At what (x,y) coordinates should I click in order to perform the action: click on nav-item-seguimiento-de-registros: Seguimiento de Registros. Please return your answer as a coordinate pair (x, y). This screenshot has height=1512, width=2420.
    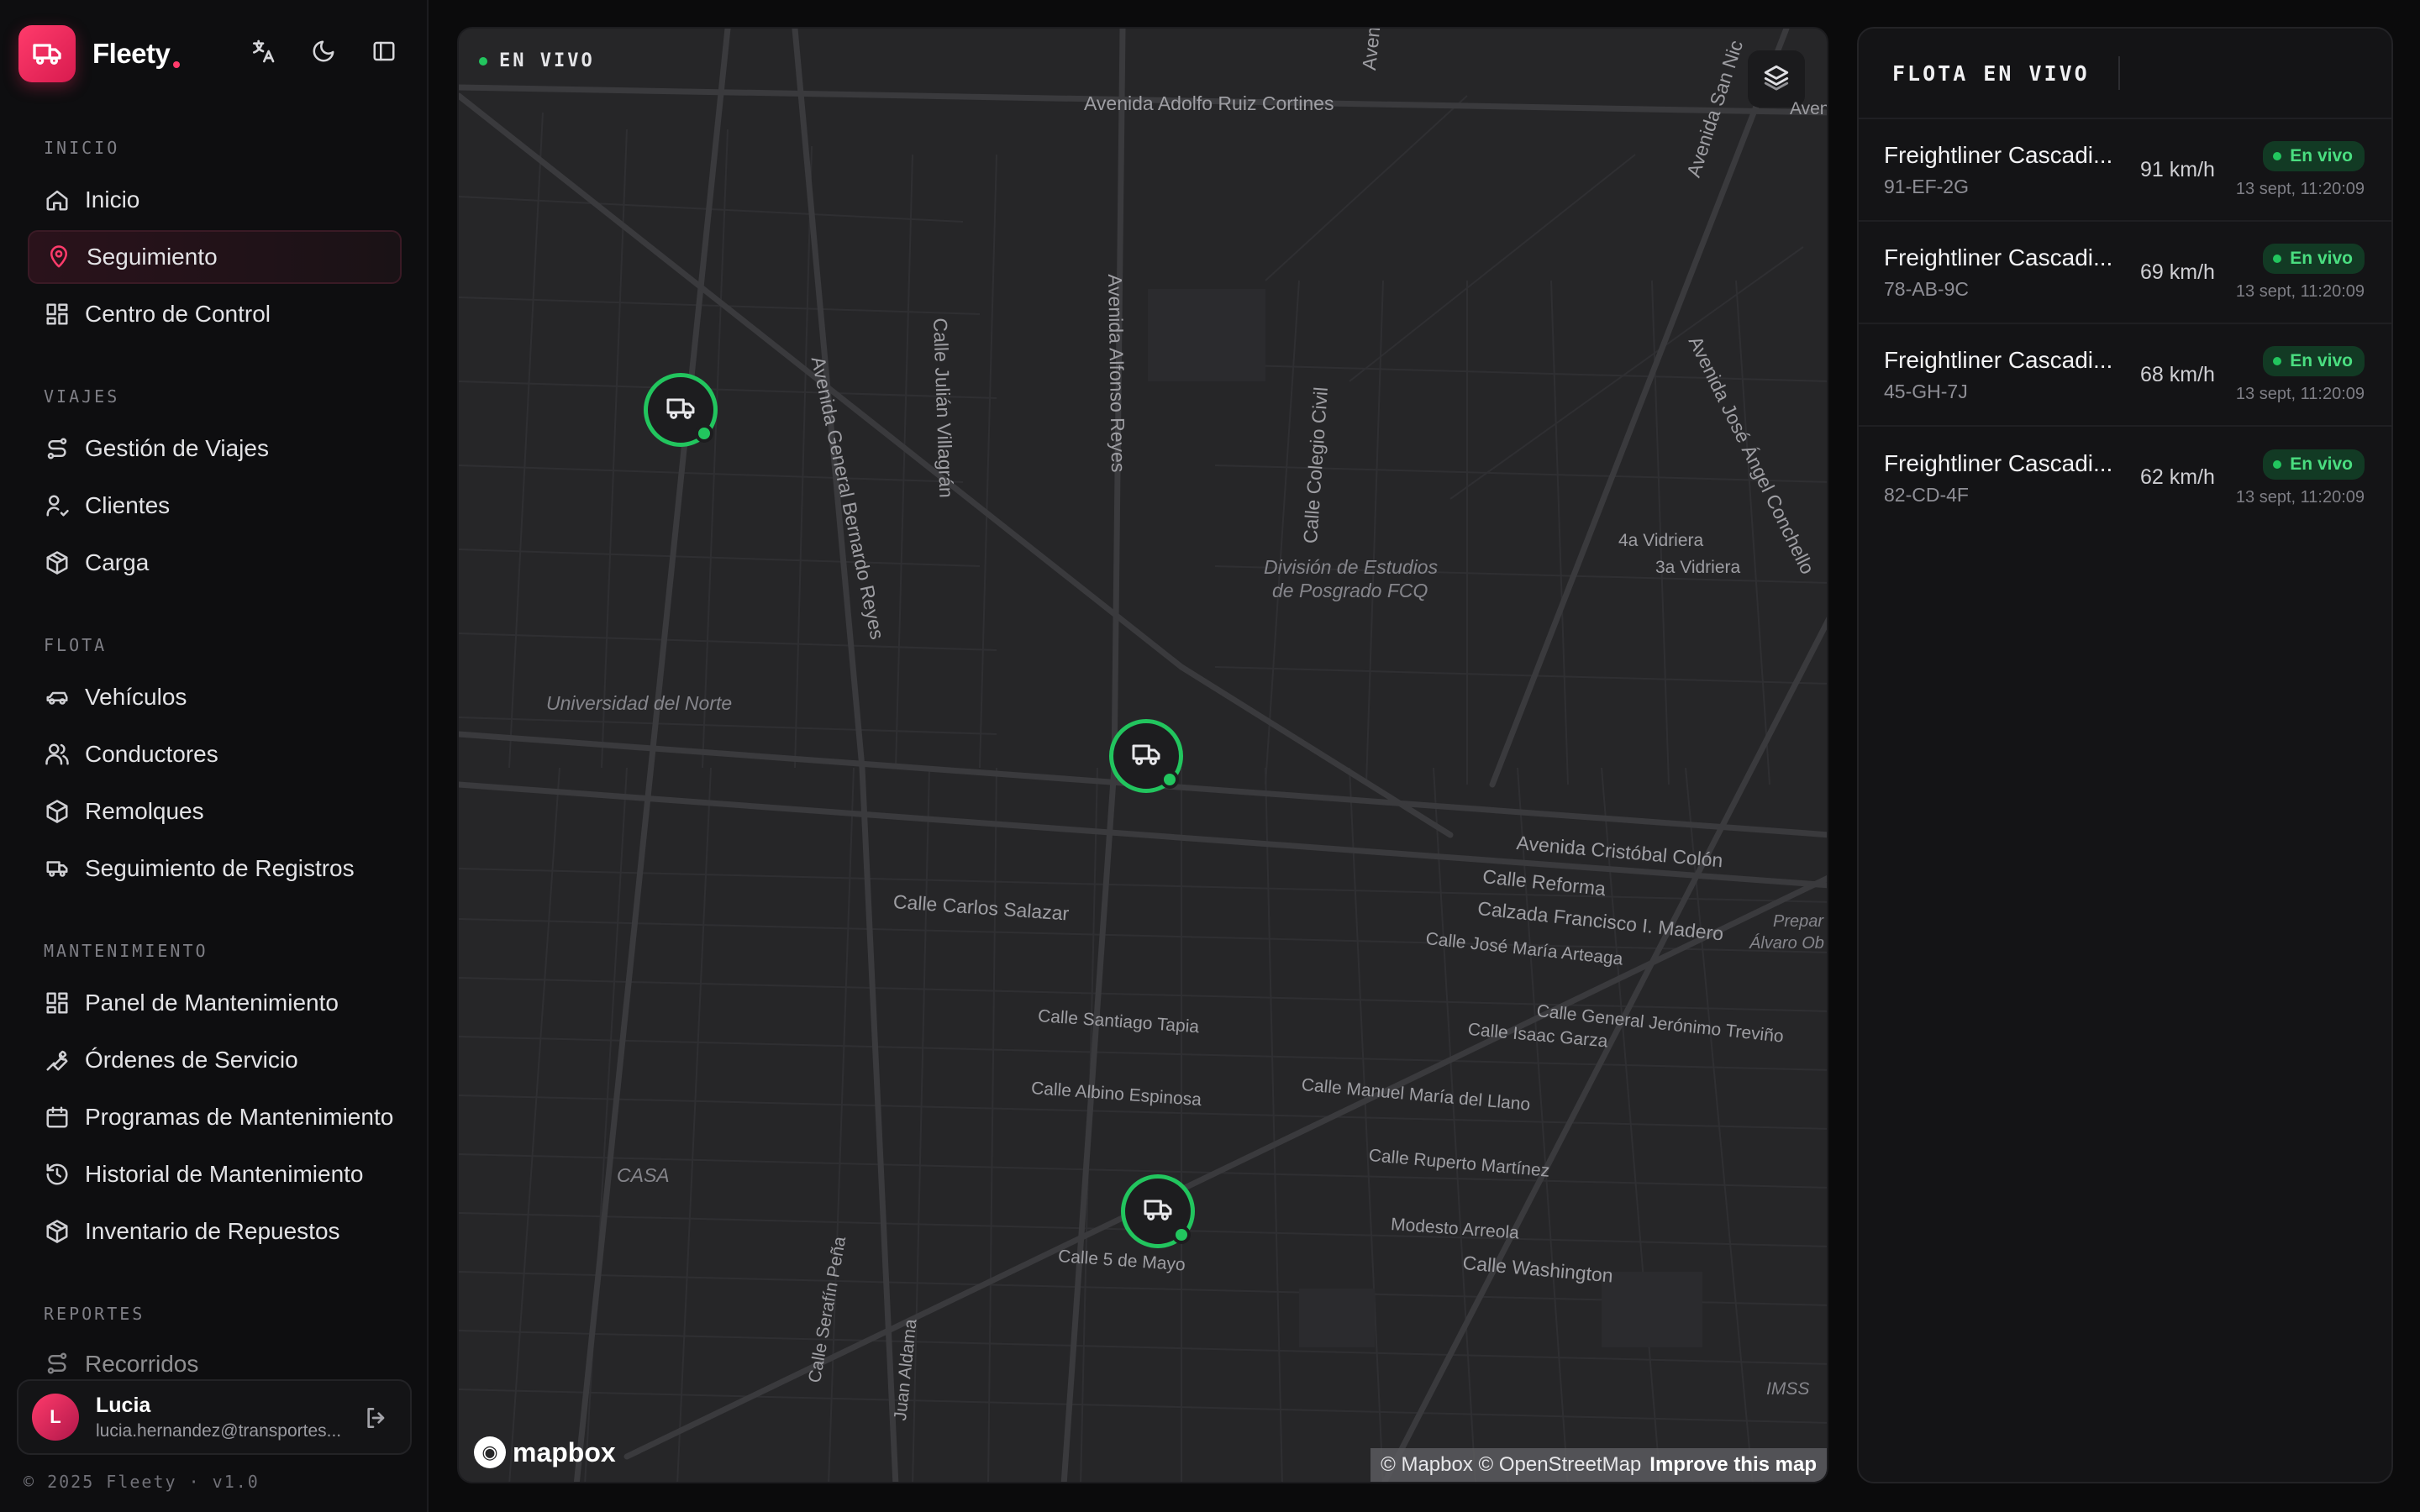
    Looking at the image, I should click on (215, 868).